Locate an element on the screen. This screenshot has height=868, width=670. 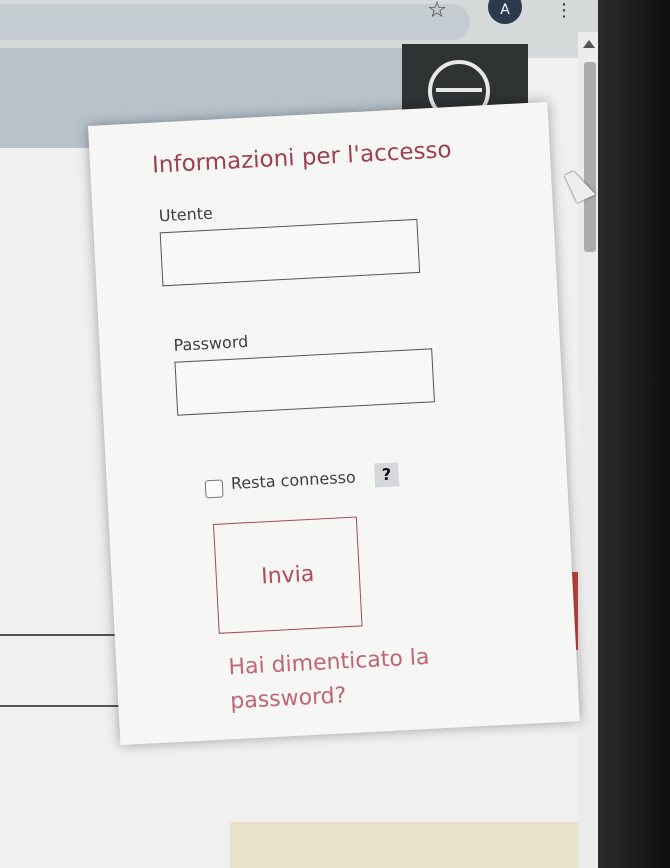
forgot-password-link: Hai dimenticato la password? is located at coordinates (349, 679).